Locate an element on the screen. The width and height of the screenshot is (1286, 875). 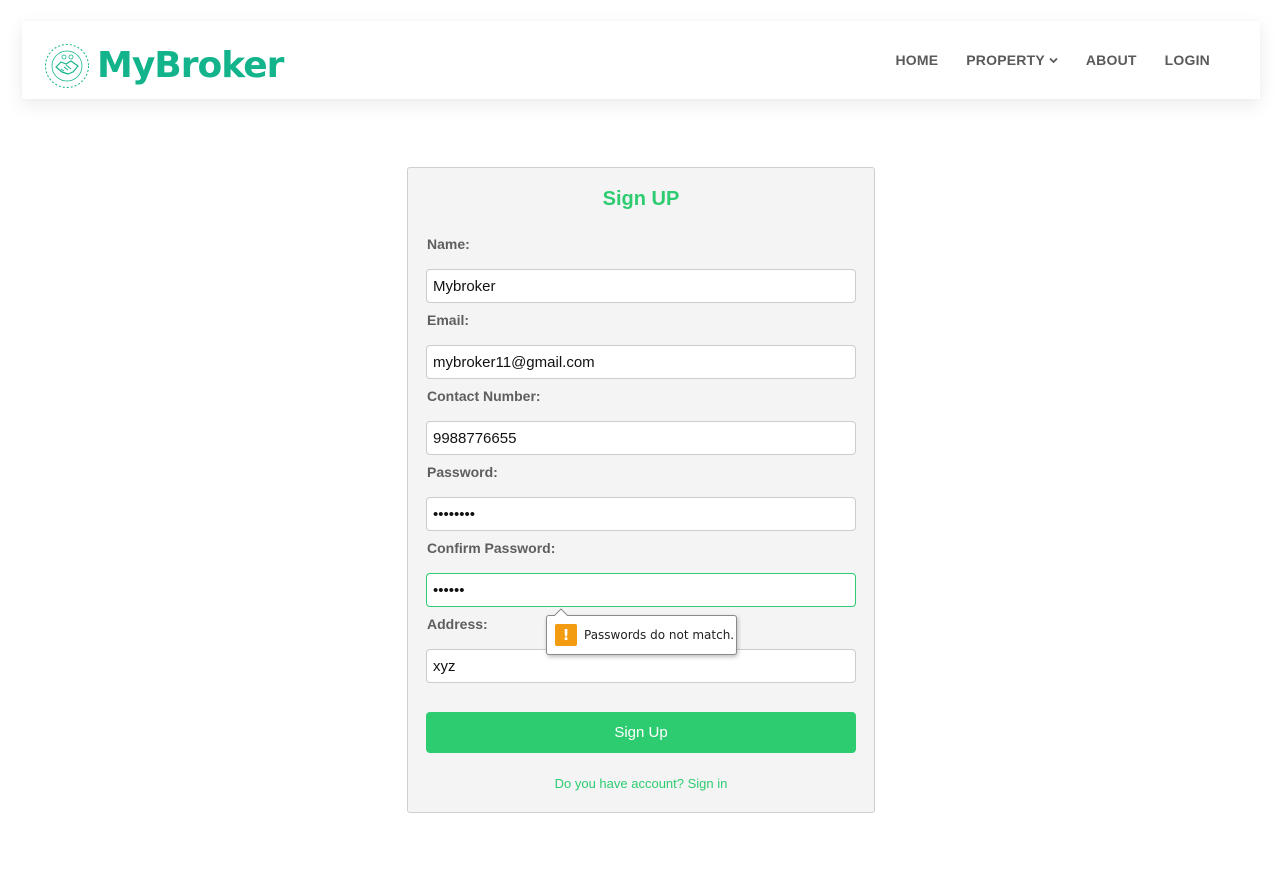
brand-name: MyBroker is located at coordinates (190, 65).